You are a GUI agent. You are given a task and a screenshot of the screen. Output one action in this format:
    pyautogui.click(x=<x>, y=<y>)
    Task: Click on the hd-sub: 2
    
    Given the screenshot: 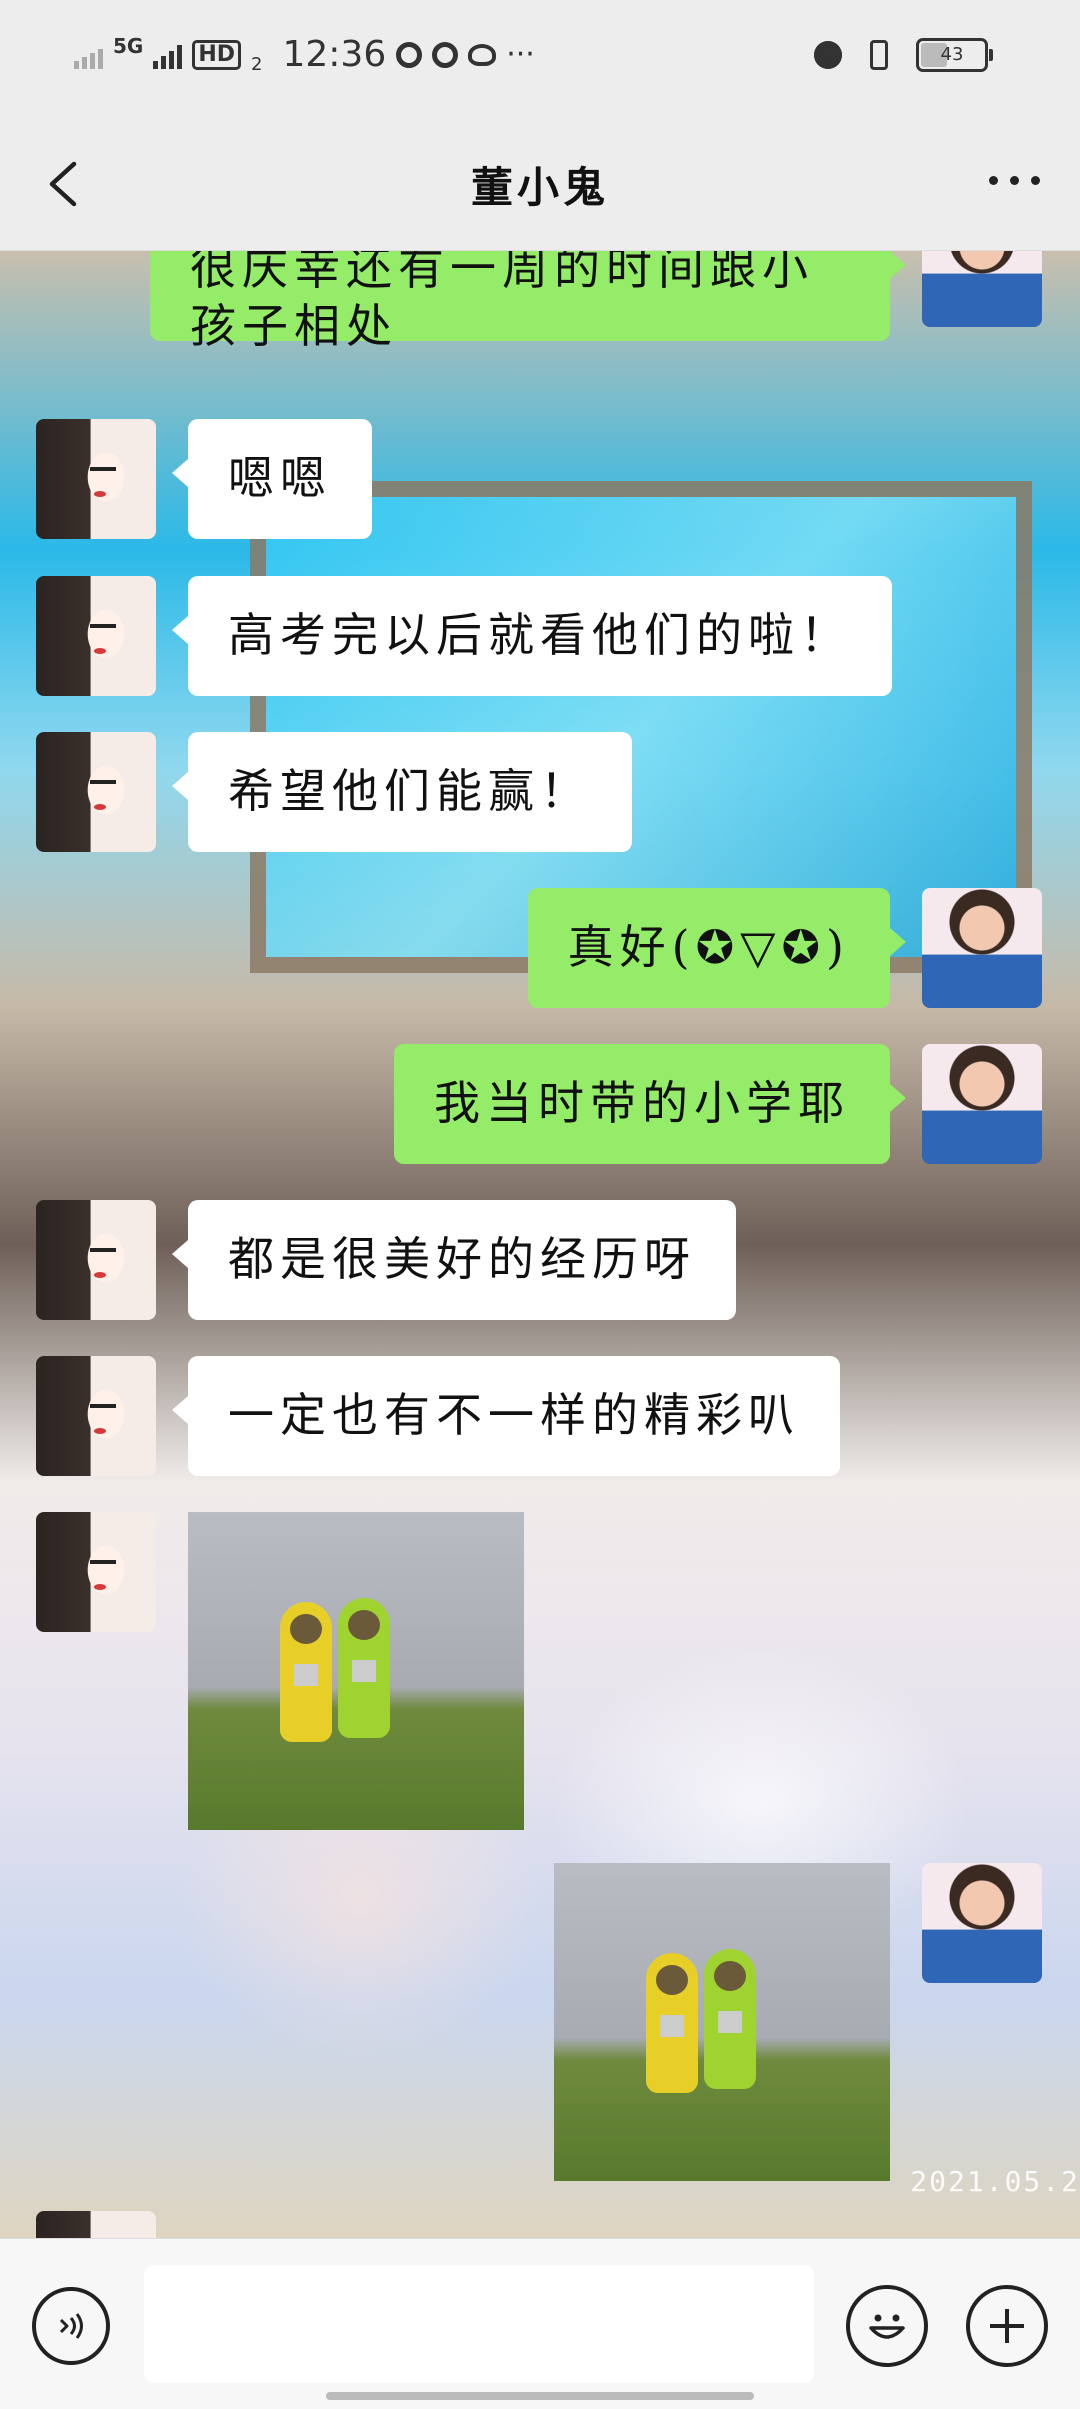 What is the action you would take?
    pyautogui.click(x=257, y=64)
    